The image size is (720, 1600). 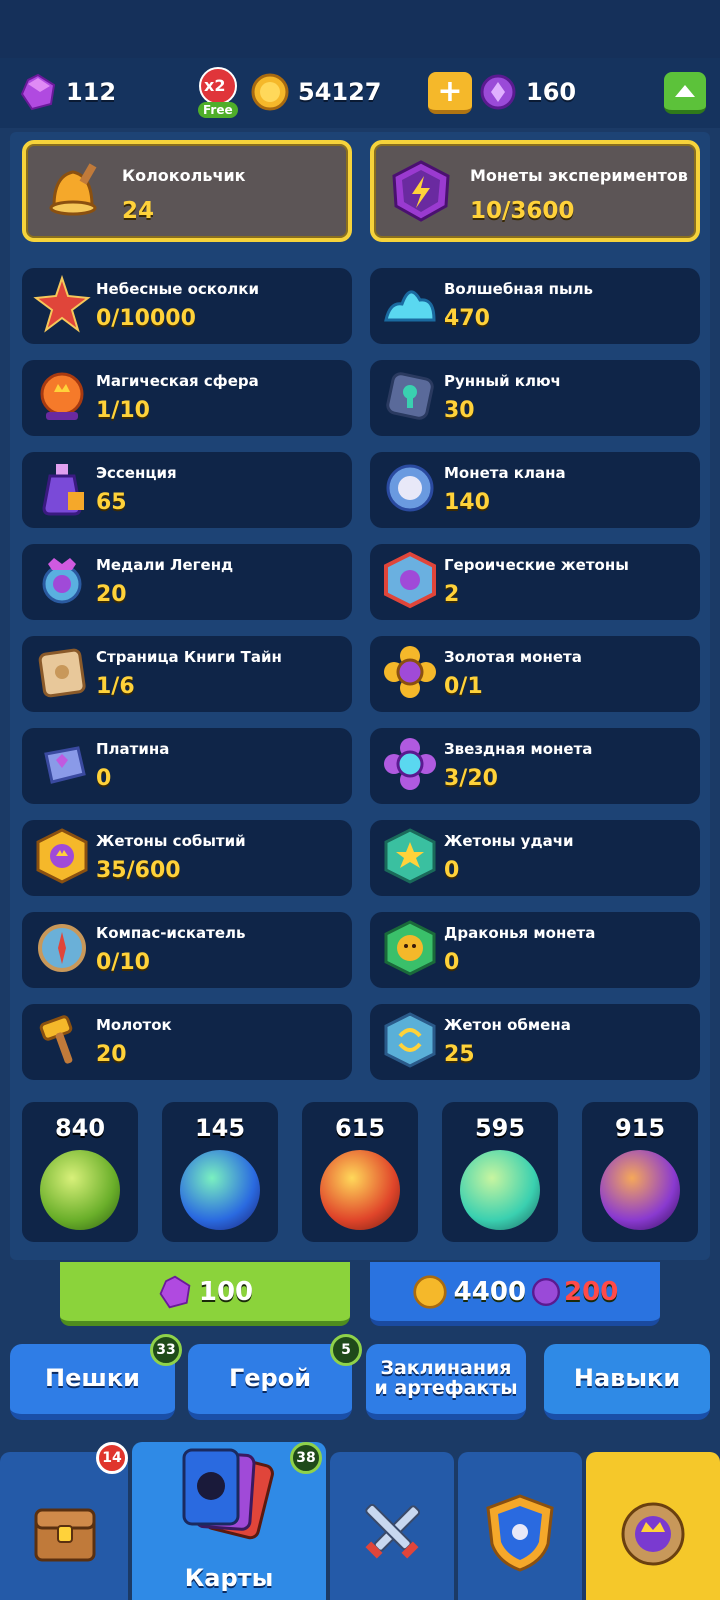 What do you see at coordinates (306, 1458) in the screenshot?
I see `cards-badge: 38` at bounding box center [306, 1458].